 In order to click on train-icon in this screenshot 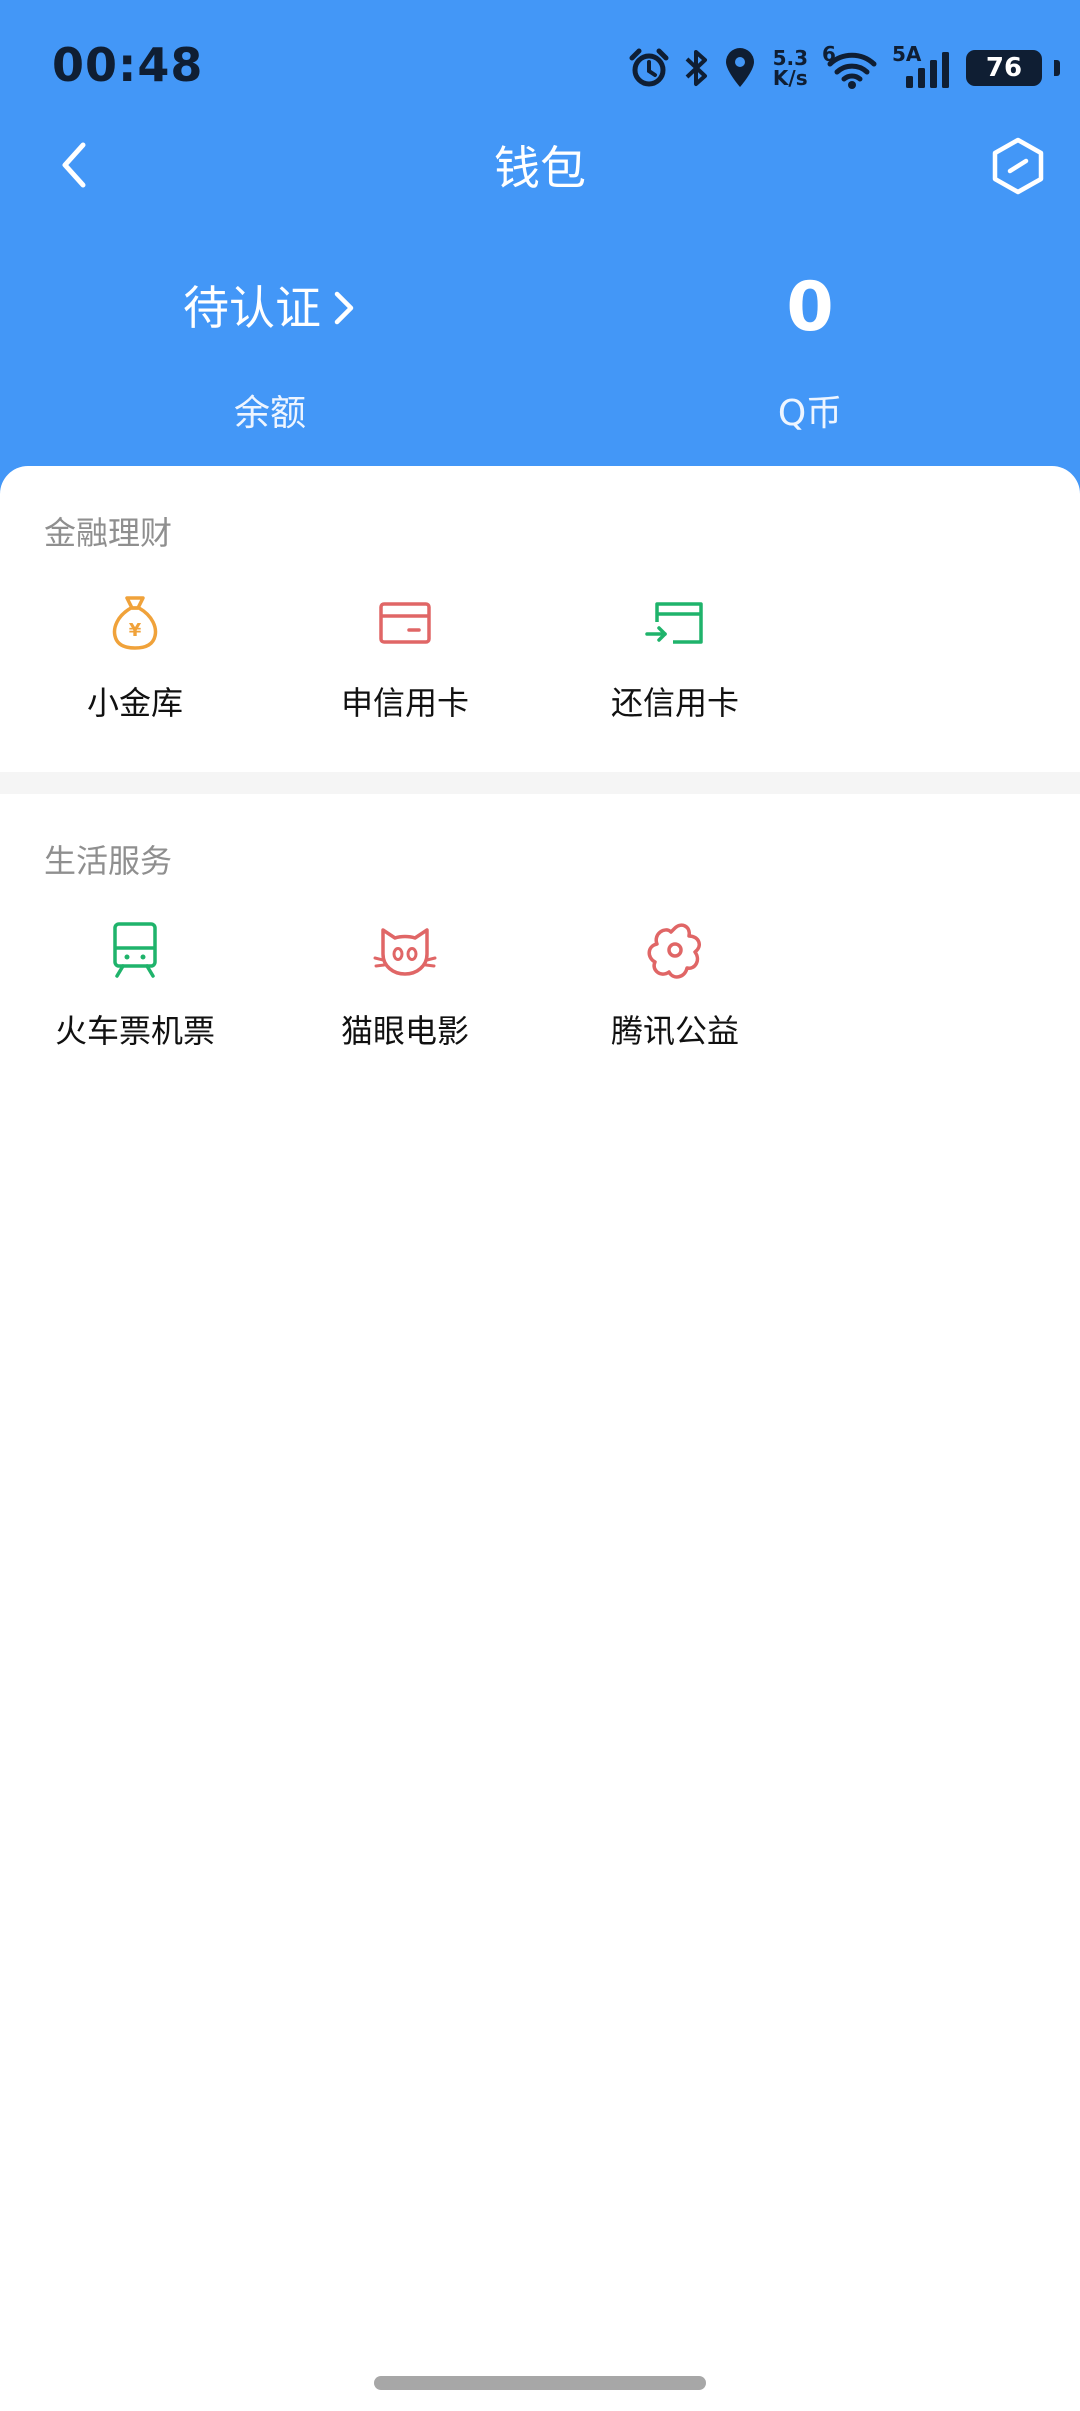, I will do `click(135, 950)`.